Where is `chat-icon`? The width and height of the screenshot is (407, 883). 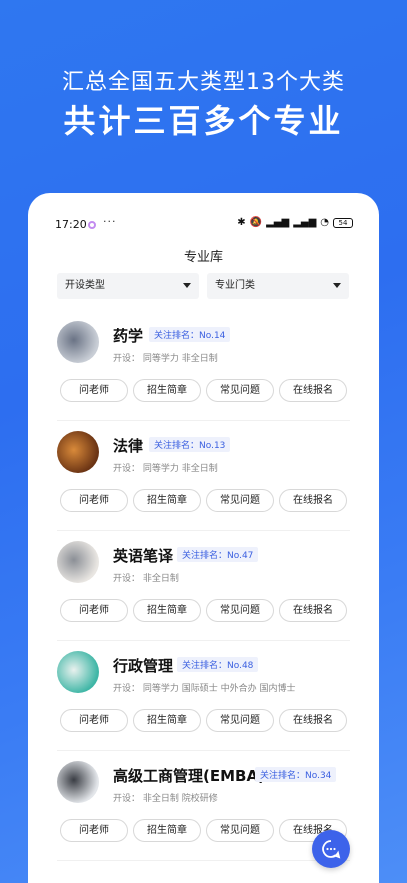 chat-icon is located at coordinates (331, 849).